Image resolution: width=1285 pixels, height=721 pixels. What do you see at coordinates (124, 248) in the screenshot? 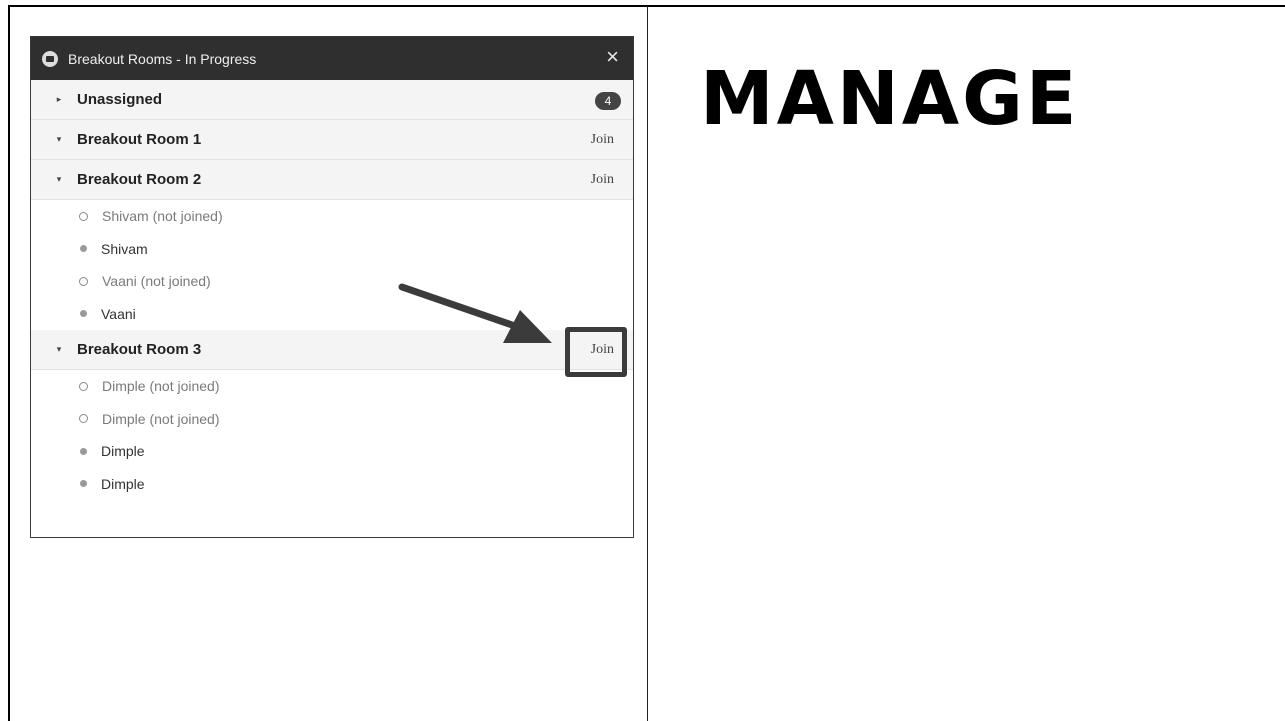
I see `member-name: Shivam` at bounding box center [124, 248].